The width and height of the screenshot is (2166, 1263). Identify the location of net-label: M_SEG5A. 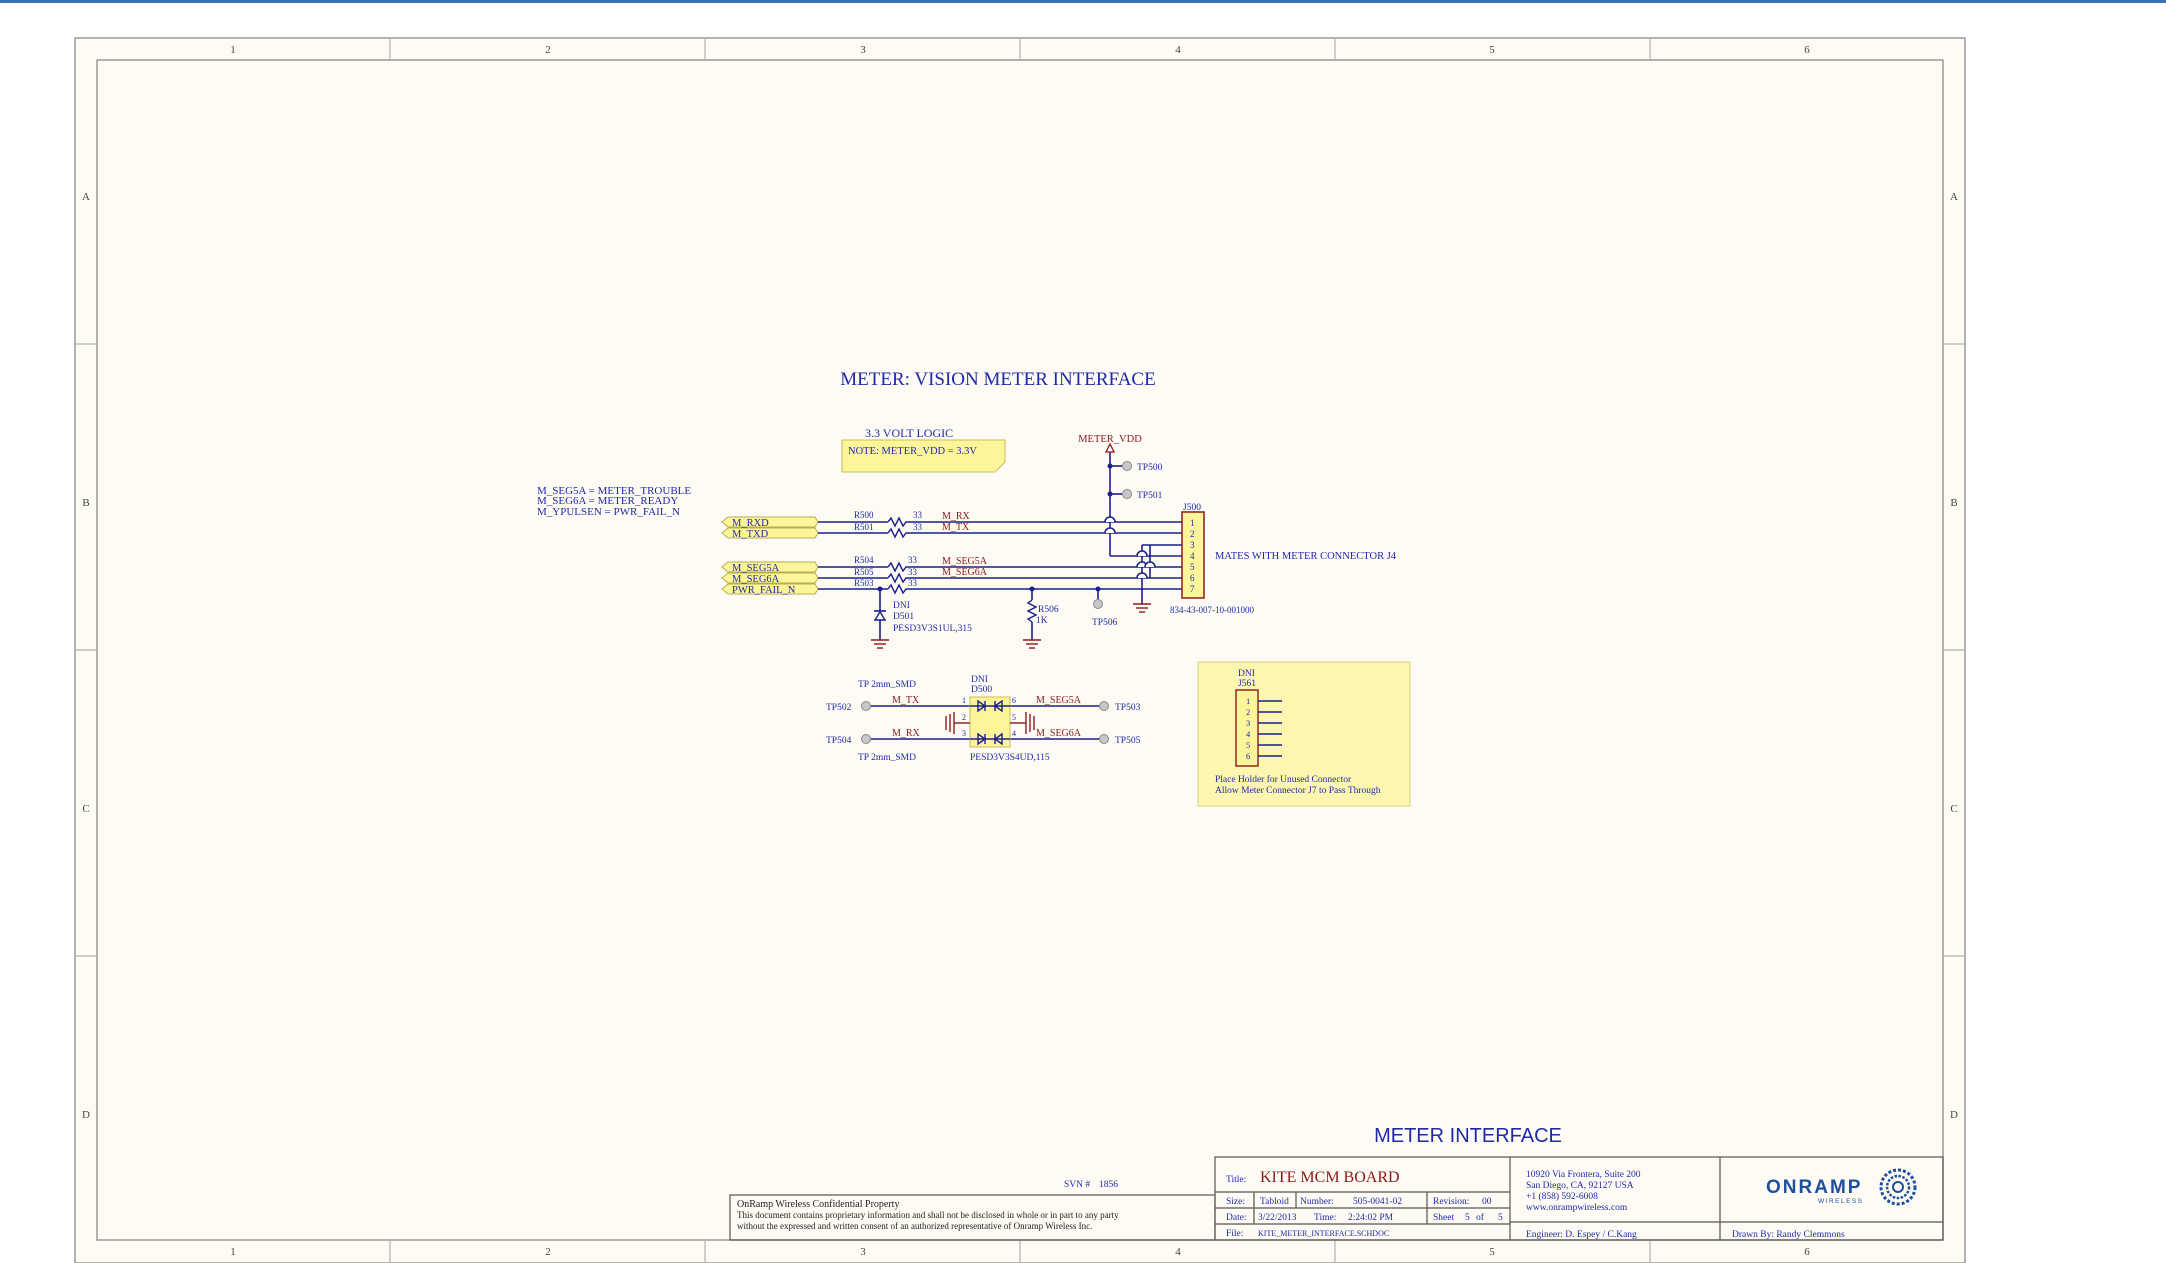
(965, 561).